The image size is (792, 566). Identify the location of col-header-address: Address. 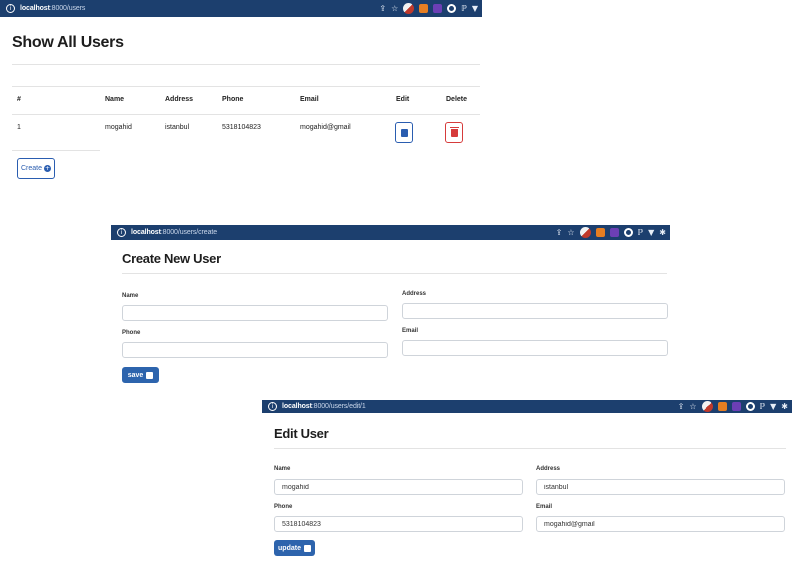
(179, 99).